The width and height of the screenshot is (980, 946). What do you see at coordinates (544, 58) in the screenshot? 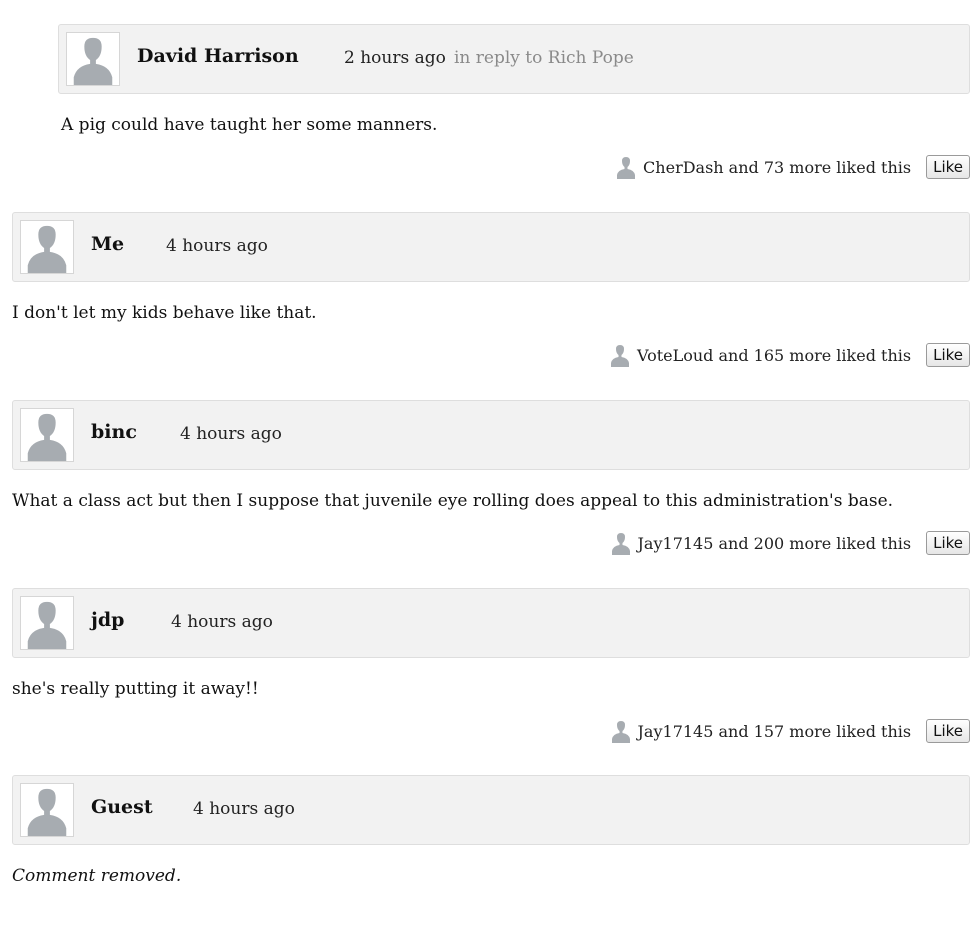
I see `reply-to-link: in reply to Rich Pope` at bounding box center [544, 58].